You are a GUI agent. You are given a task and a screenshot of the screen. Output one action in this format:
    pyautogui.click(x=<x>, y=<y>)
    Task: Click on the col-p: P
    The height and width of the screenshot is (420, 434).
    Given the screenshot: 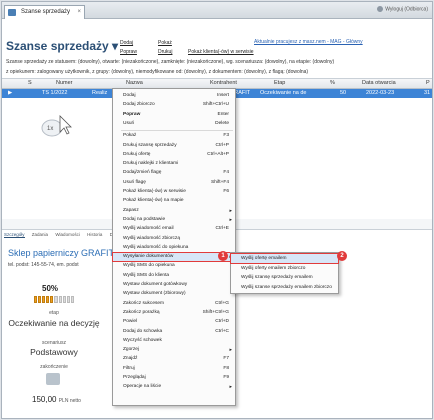 What is the action you would take?
    pyautogui.click(x=428, y=83)
    